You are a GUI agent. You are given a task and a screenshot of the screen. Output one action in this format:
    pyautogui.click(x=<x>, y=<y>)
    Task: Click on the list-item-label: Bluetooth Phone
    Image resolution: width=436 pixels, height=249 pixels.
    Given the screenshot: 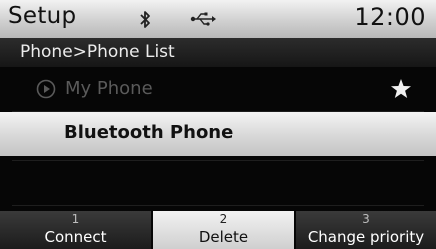 What is the action you would take?
    pyautogui.click(x=149, y=132)
    